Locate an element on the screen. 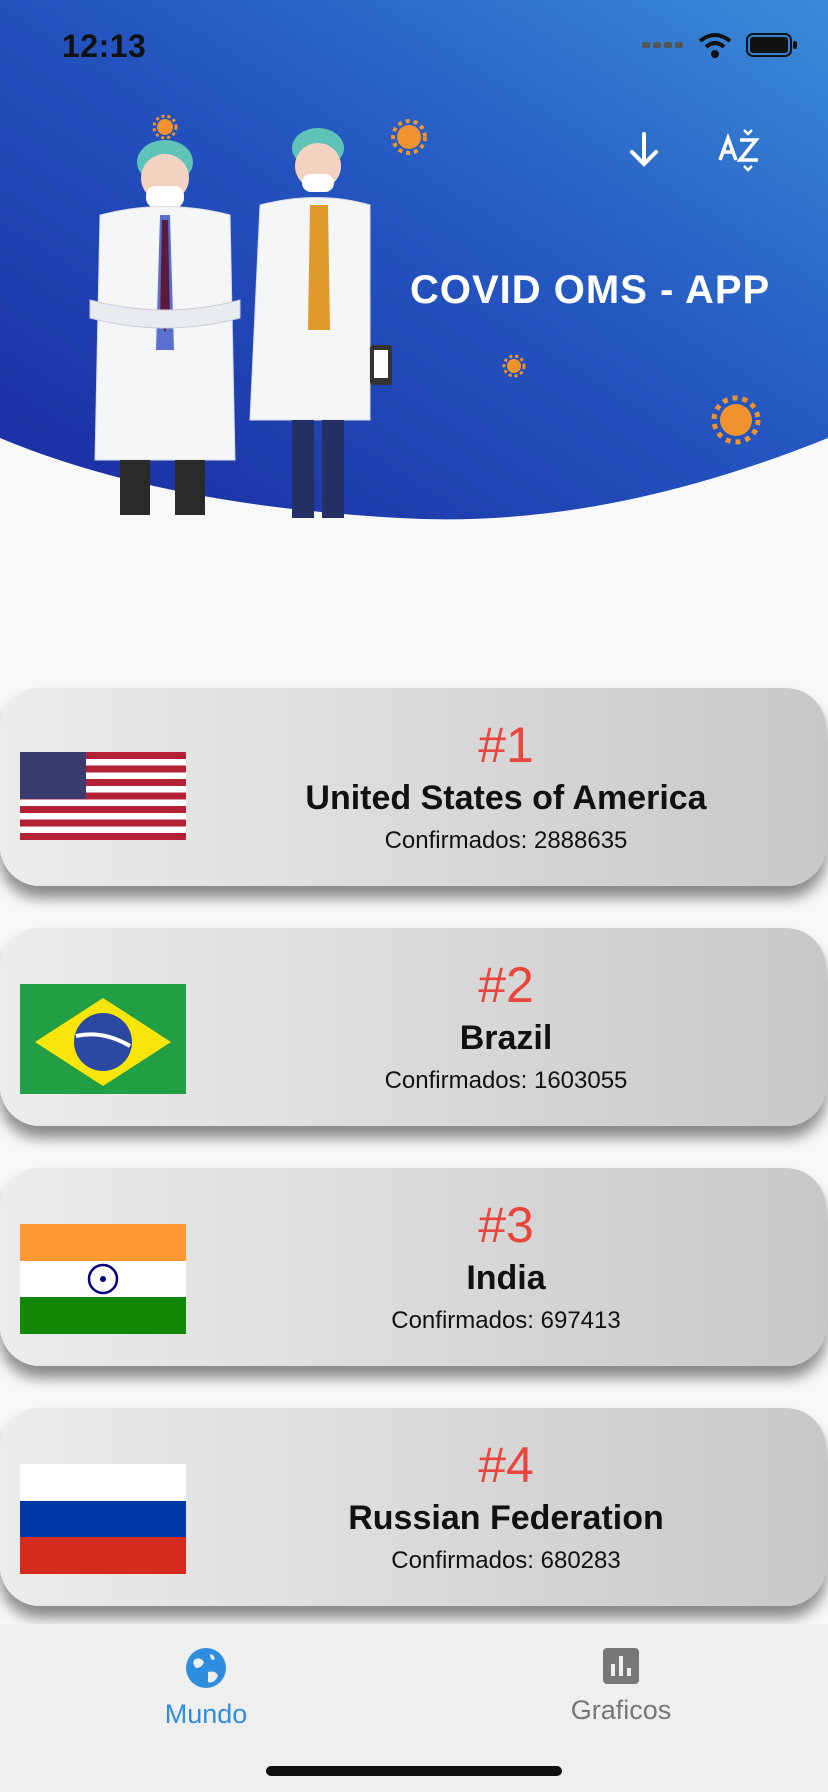 This screenshot has width=828, height=1792. confirmed-count: Confirmados: 1603055 is located at coordinates (506, 1080).